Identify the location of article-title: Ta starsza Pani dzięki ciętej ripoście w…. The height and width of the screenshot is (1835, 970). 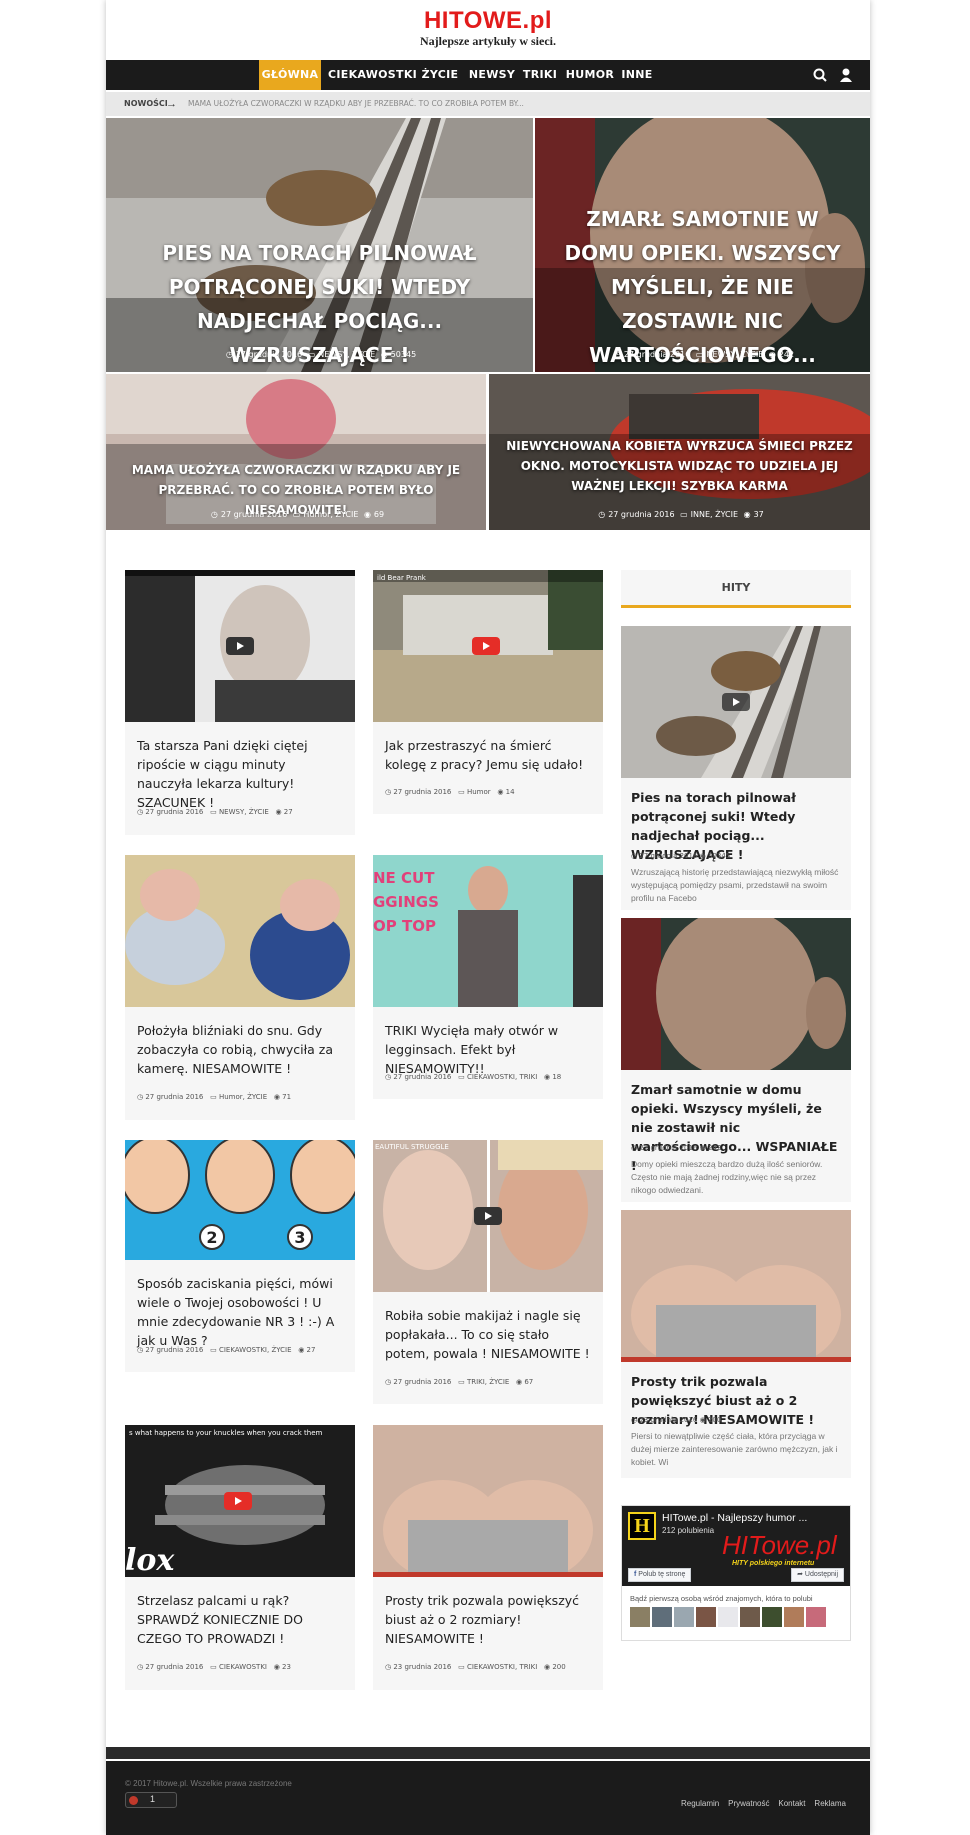
(240, 774).